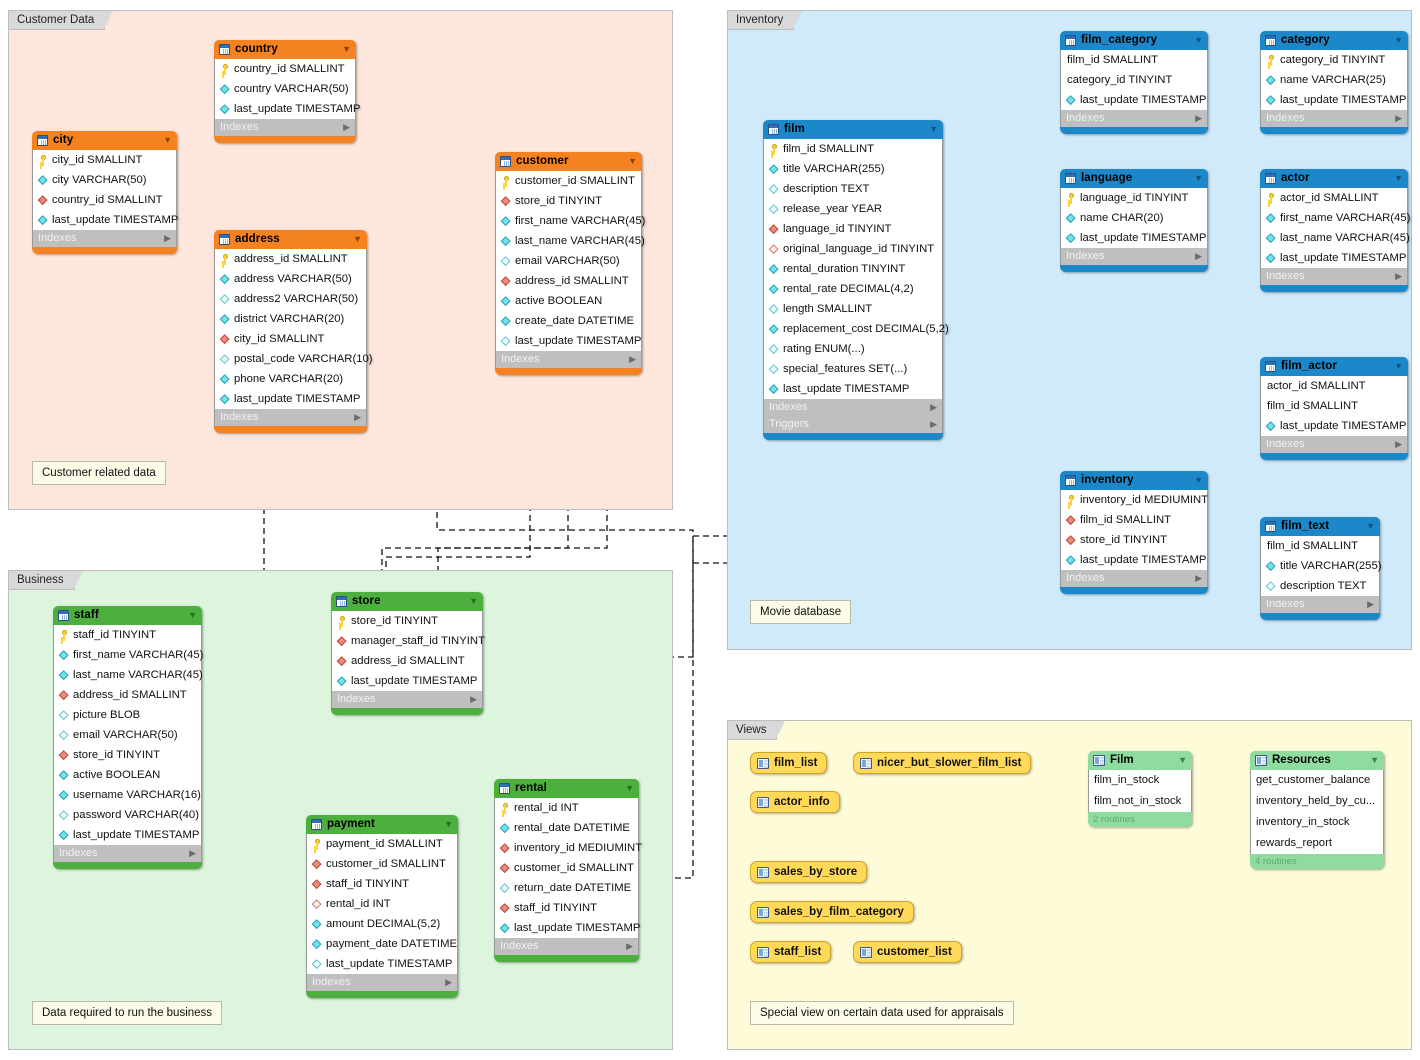 This screenshot has width=1420, height=1060. Describe the element at coordinates (566, 828) in the screenshot. I see `table-field: rental_date DATETIME` at that location.